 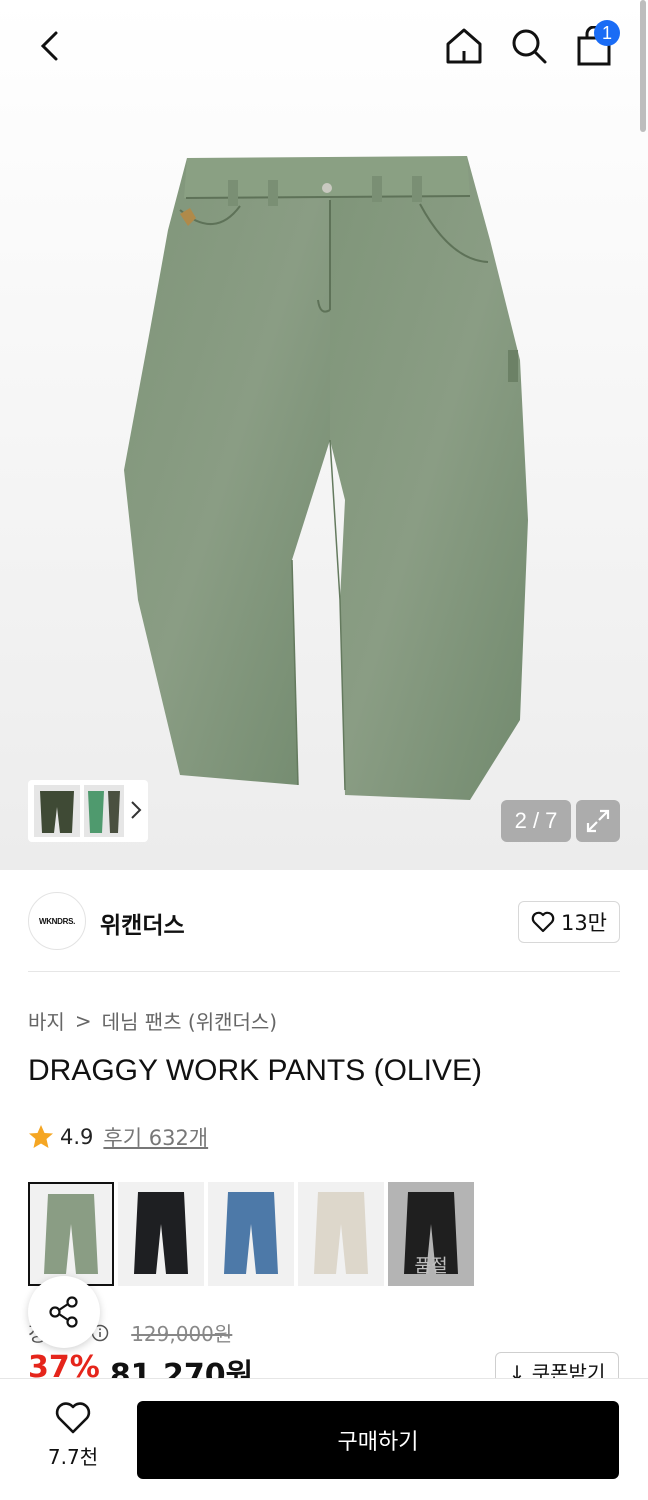 I want to click on breadcrumb-category: 바지, so click(x=46, y=1020).